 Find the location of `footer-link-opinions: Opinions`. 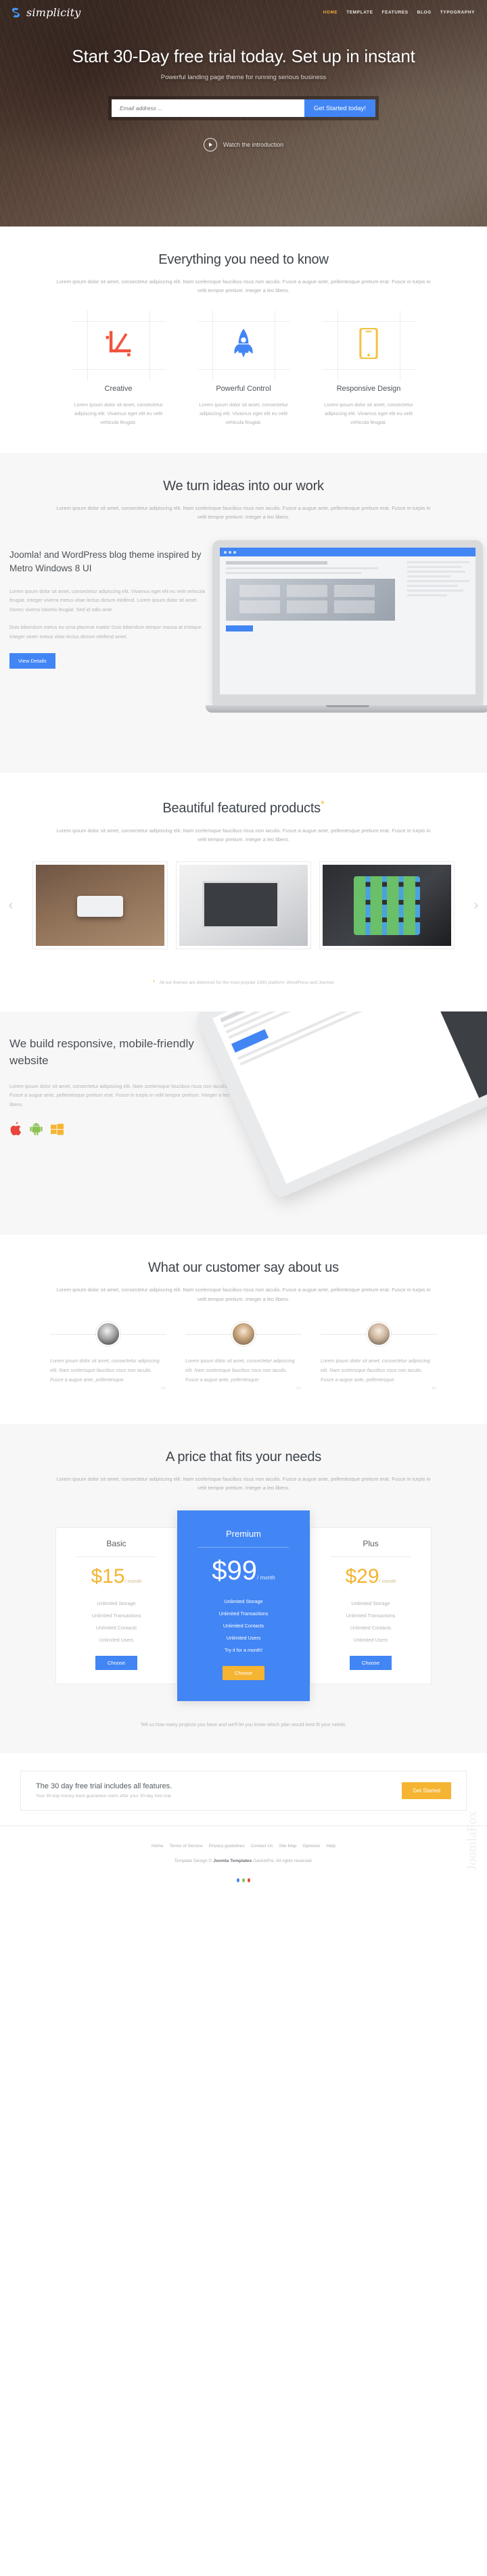

footer-link-opinions: Opinions is located at coordinates (311, 1846).